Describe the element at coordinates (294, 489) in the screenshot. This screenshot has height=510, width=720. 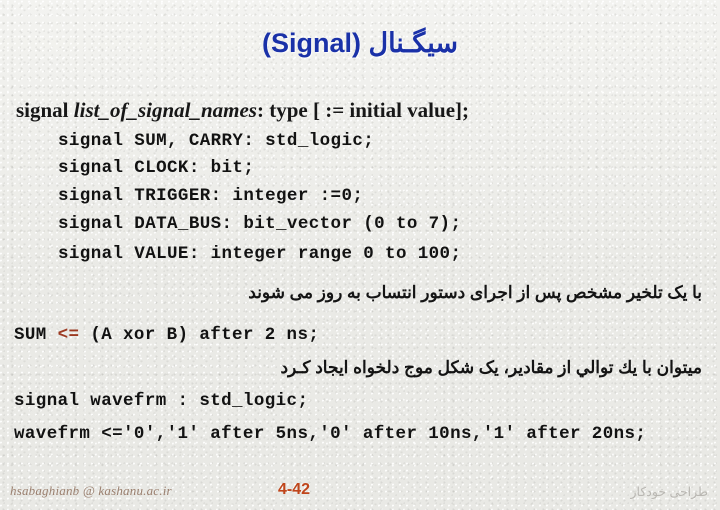
I see `footer-page-number: 4-42` at that location.